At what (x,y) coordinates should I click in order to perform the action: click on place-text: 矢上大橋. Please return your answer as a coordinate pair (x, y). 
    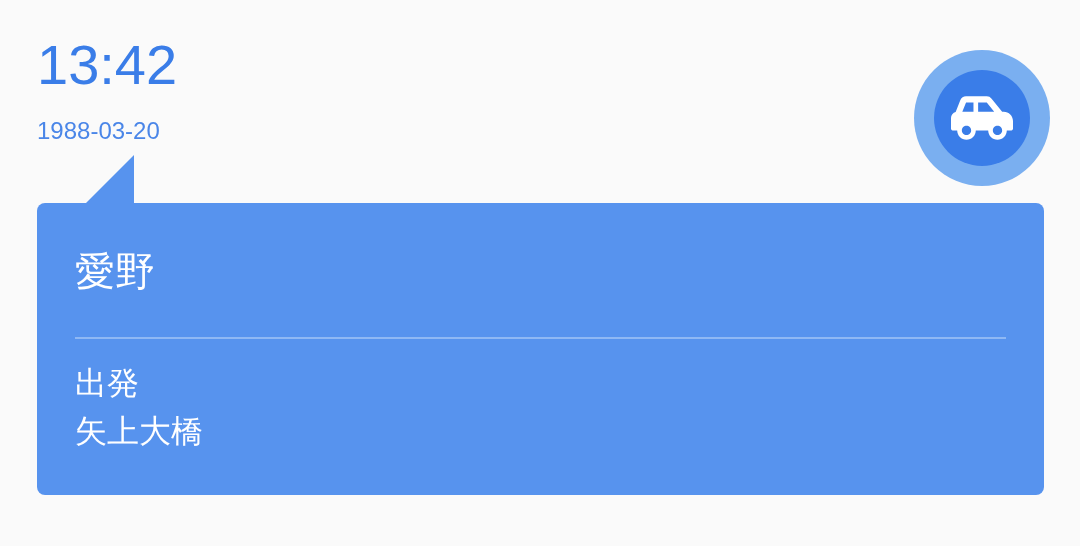
    Looking at the image, I should click on (139, 431).